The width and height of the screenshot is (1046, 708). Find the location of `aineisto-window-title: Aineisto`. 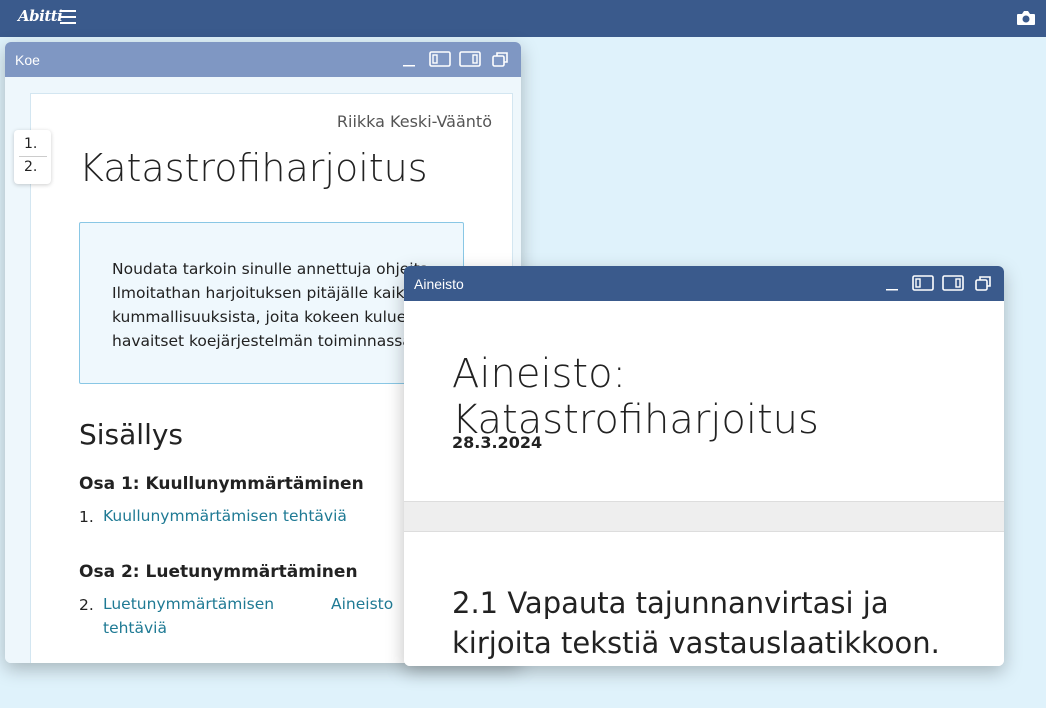

aineisto-window-title: Aineisto is located at coordinates (439, 283).